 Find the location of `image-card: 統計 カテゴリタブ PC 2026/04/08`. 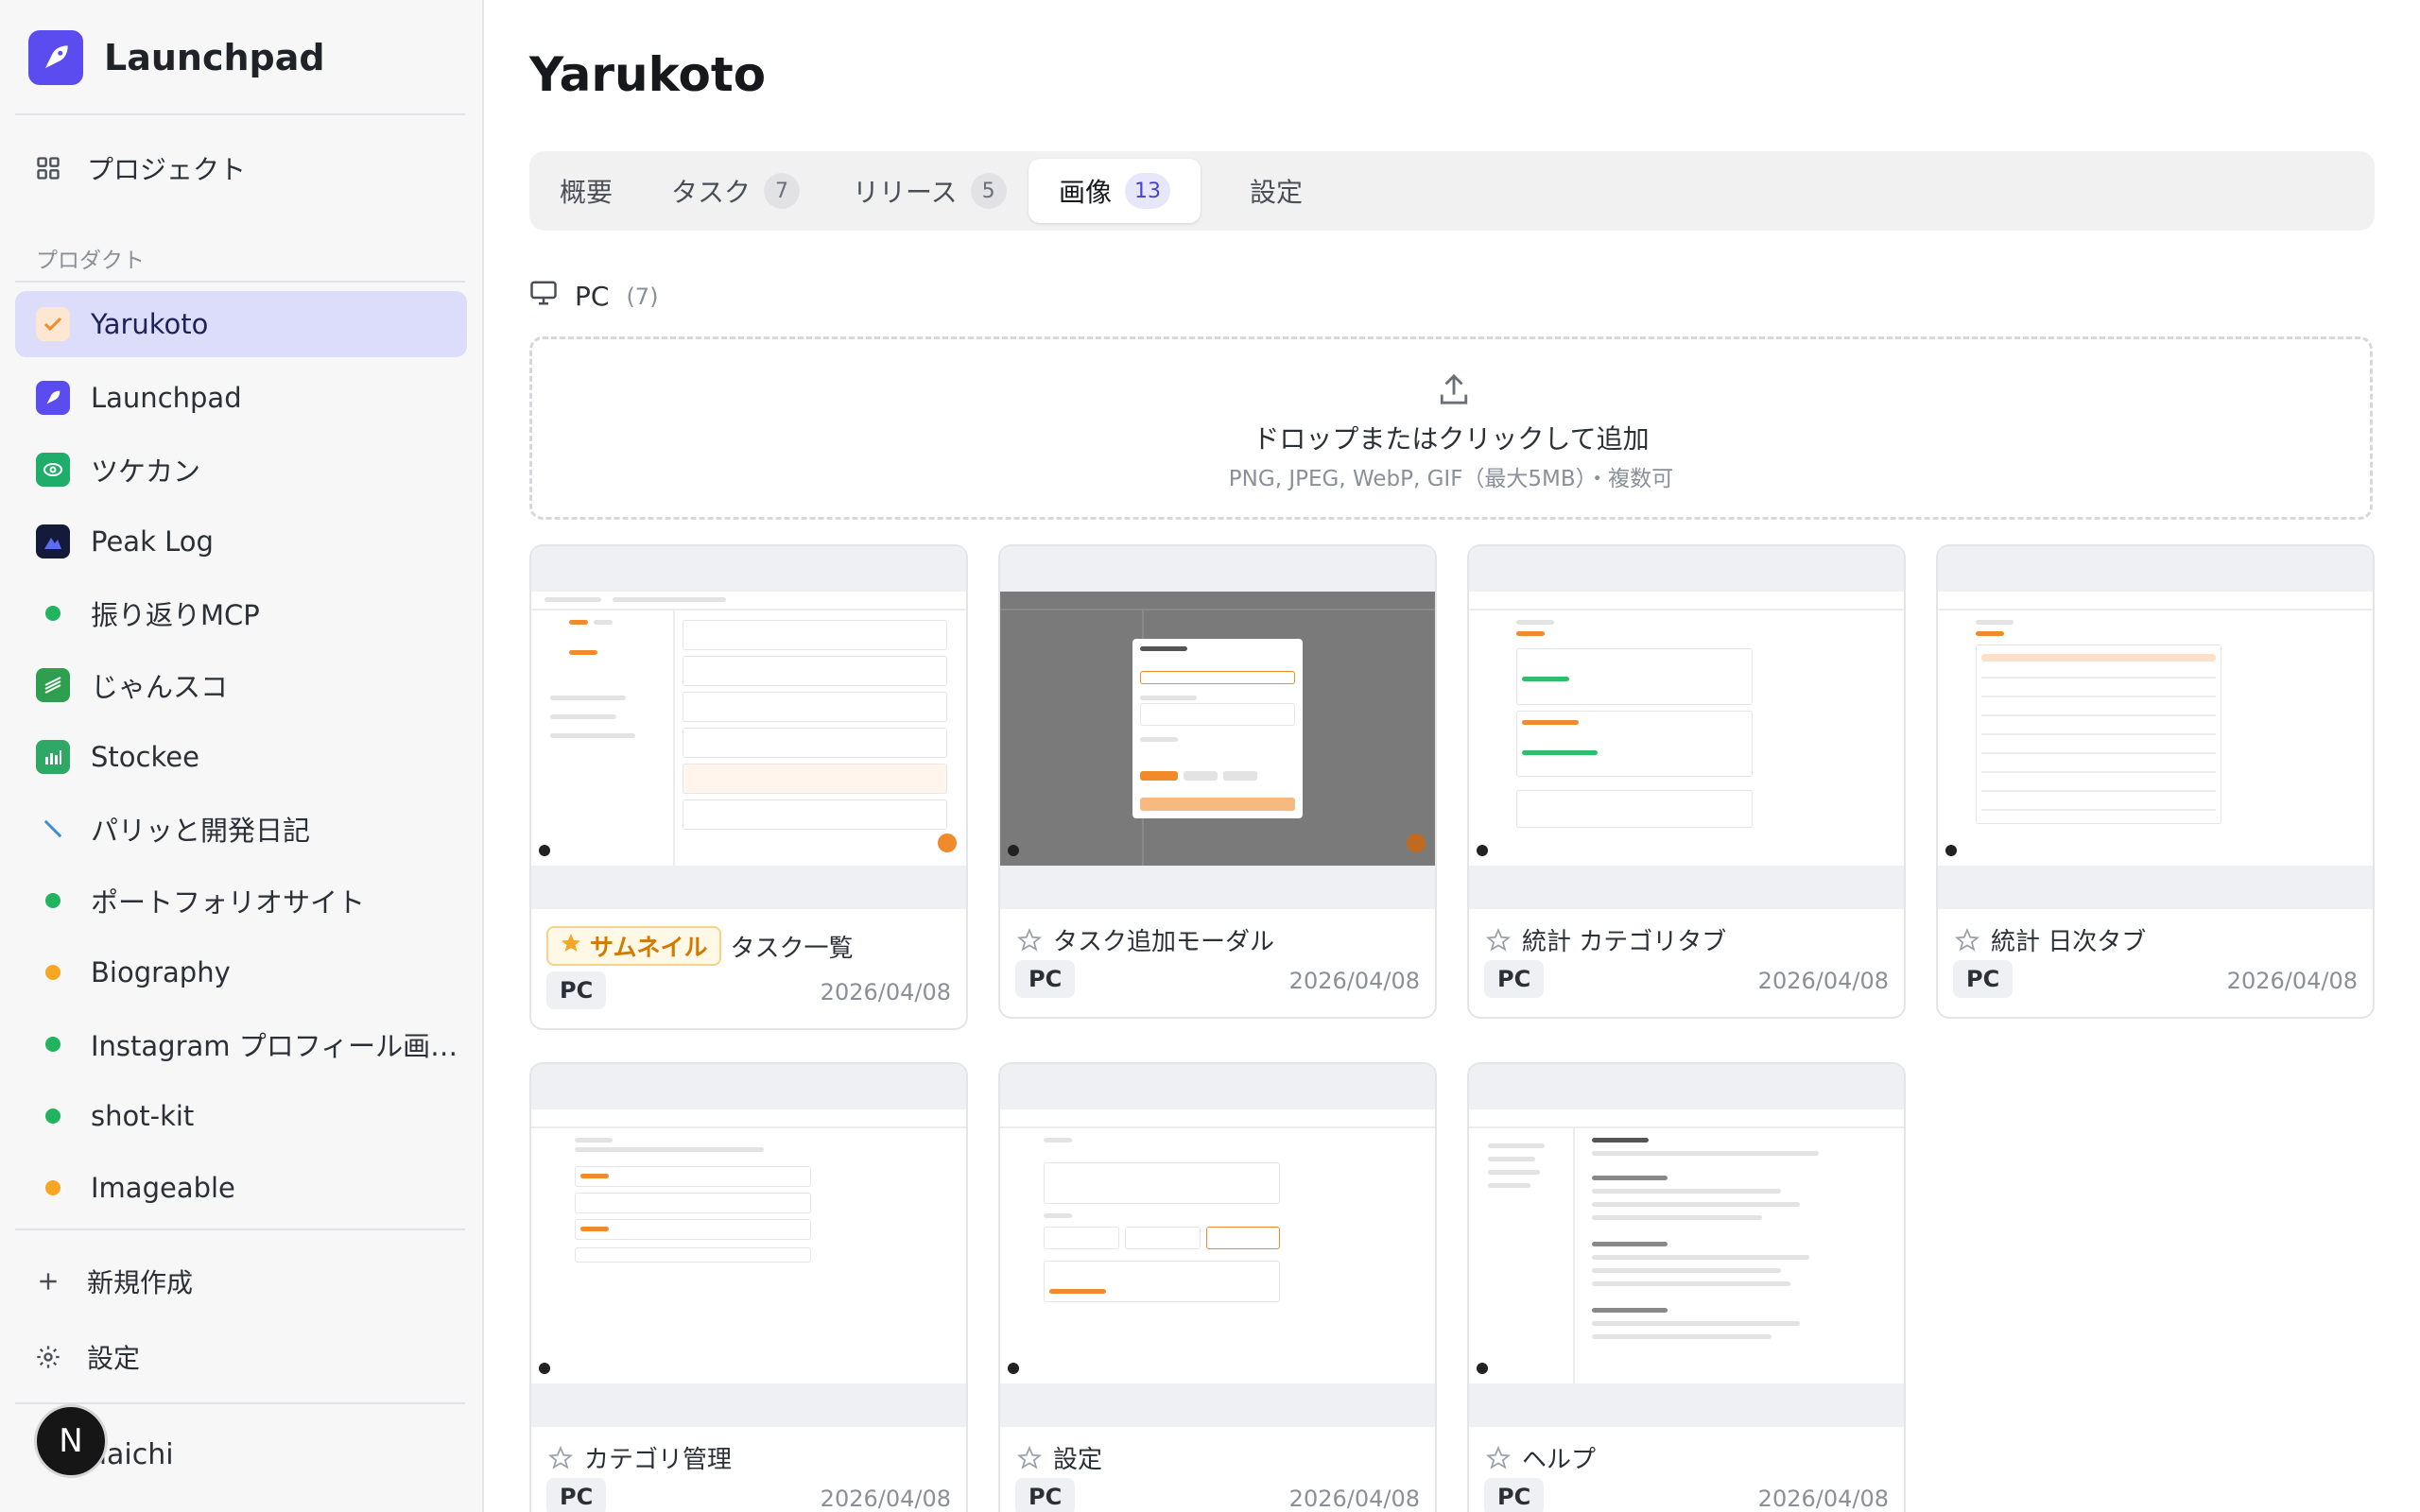

image-card: 統計 カテゴリタブ PC 2026/04/08 is located at coordinates (1687, 781).